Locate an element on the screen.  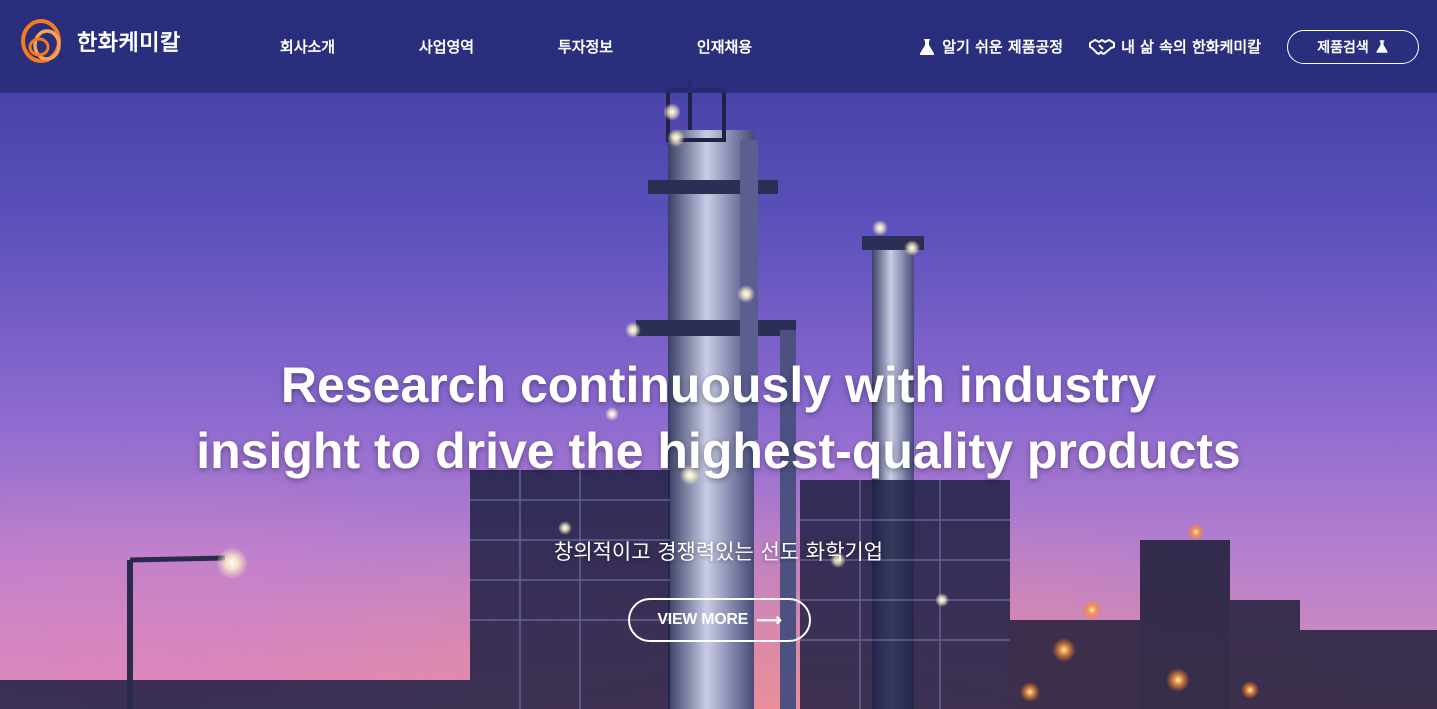
handshake-icon is located at coordinates (1102, 46).